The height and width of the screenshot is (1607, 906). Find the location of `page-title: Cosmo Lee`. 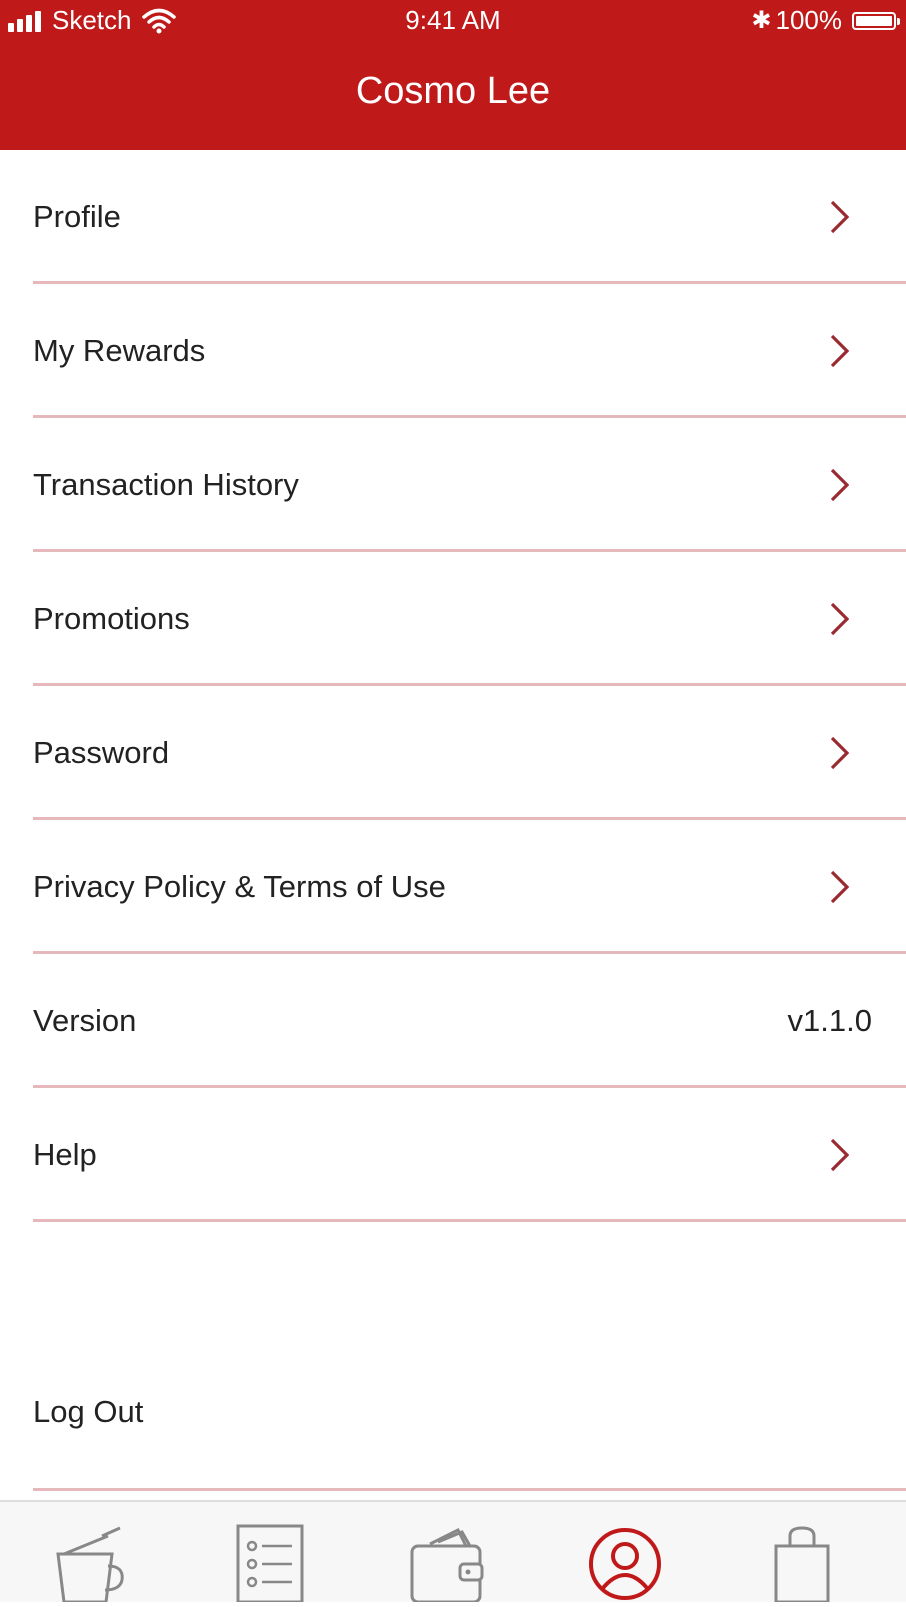

page-title: Cosmo Lee is located at coordinates (453, 91).